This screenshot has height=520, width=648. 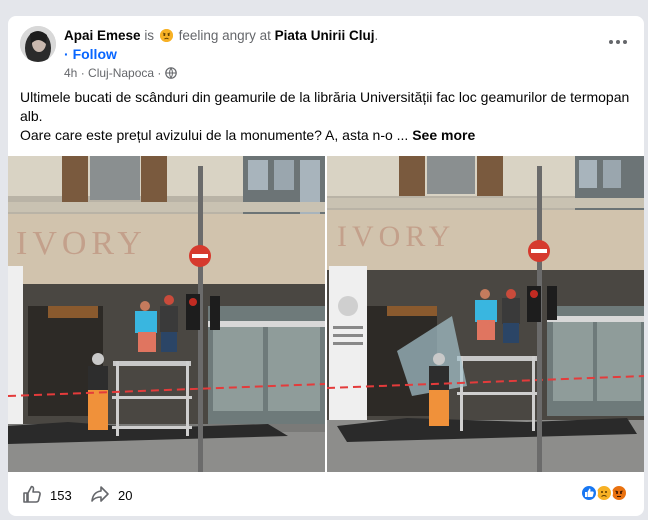 I want to click on avatar, so click(x=38, y=44).